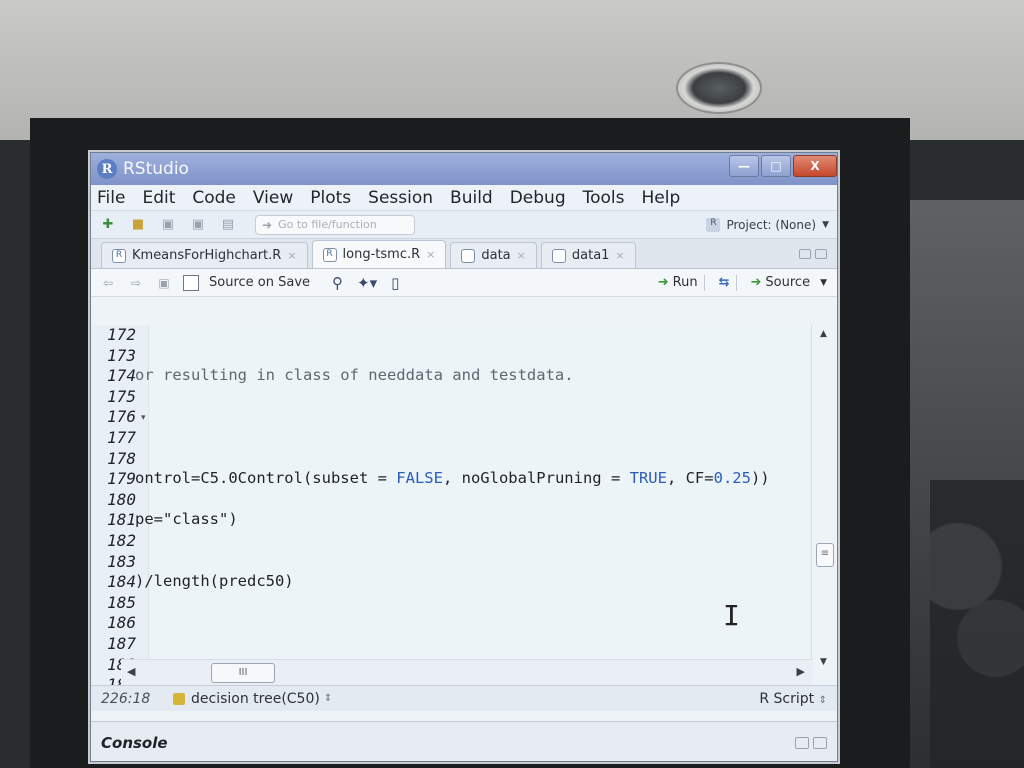 The image size is (1024, 768). Describe the element at coordinates (685, 282) in the screenshot. I see `run-button: Run` at that location.